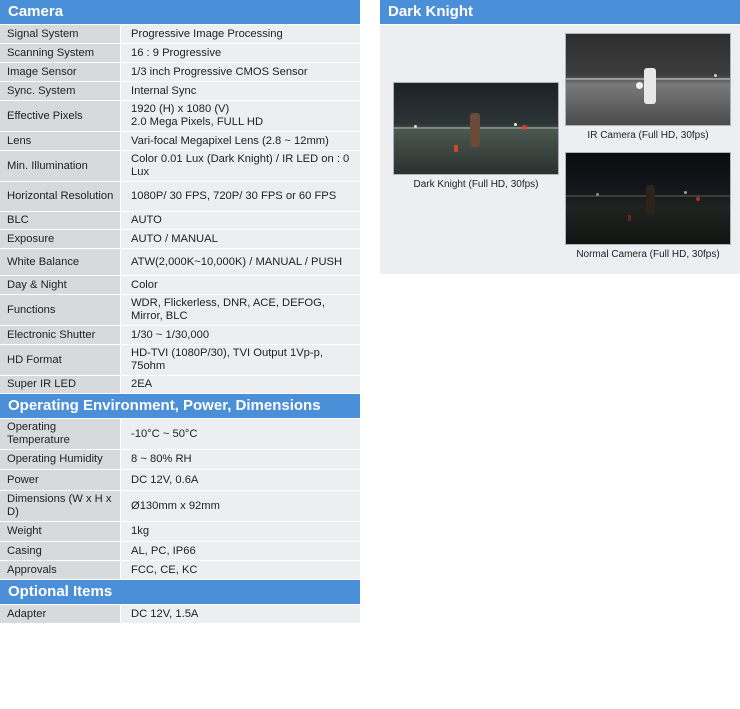 This screenshot has width=740, height=709. Describe the element at coordinates (240, 335) in the screenshot. I see `spec-value: 1/30 ~ 1/30,000` at that location.